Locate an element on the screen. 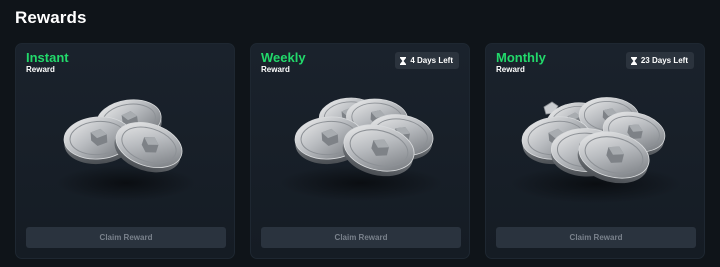 This screenshot has height=267, width=720. time-left-badge: 4 Days Left is located at coordinates (427, 60).